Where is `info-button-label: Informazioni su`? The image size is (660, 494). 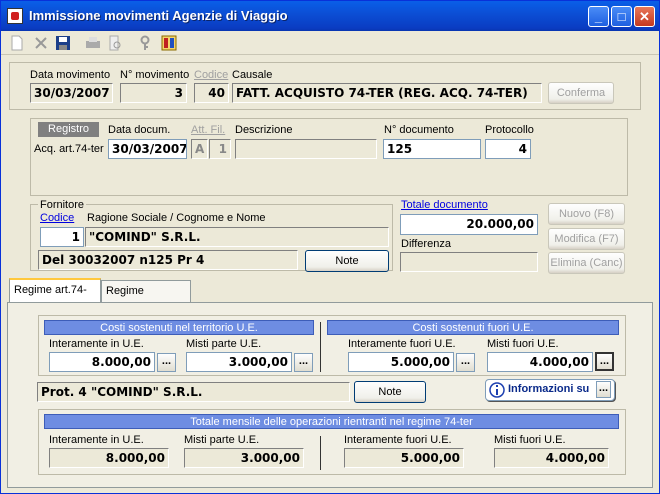
info-button-label: Informazioni su is located at coordinates (549, 389).